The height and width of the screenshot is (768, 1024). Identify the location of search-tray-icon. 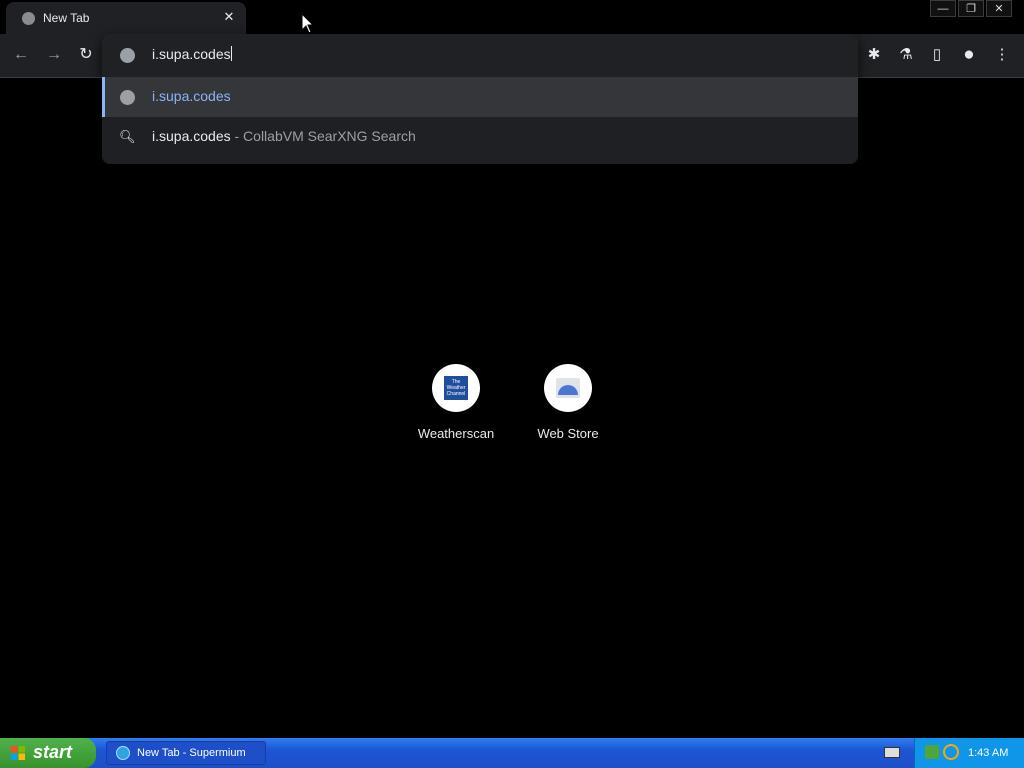
(951, 752).